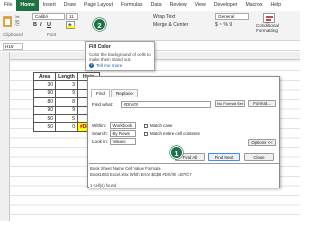 The height and width of the screenshot is (240, 320). I want to click on find-next-button: Find Next, so click(224, 157).